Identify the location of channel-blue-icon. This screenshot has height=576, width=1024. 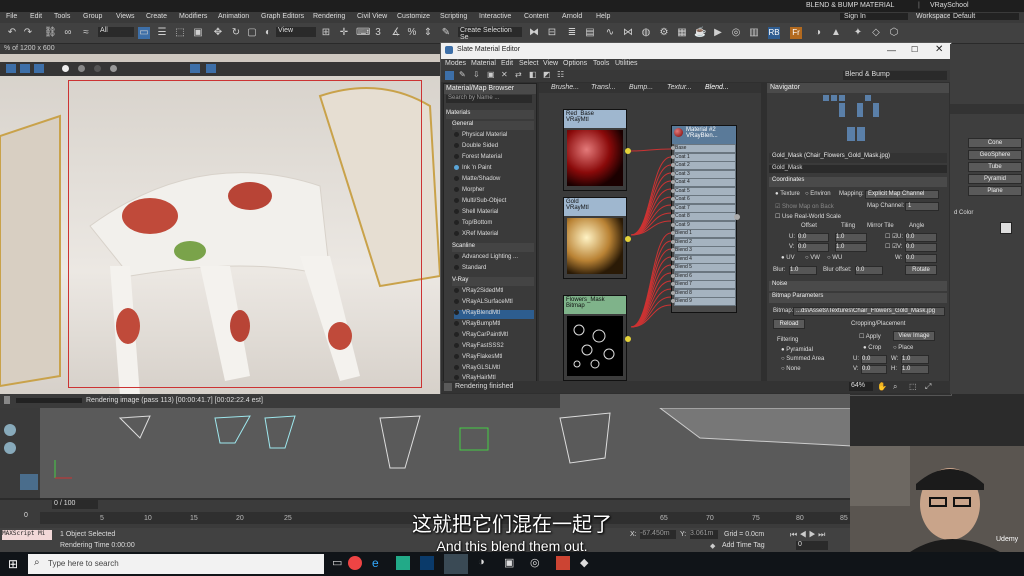
(39, 68).